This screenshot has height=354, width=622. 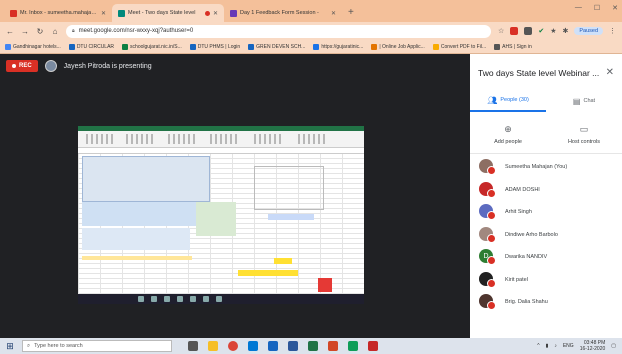 I want to click on participant-row: Arhit Singh, so click(x=546, y=212).